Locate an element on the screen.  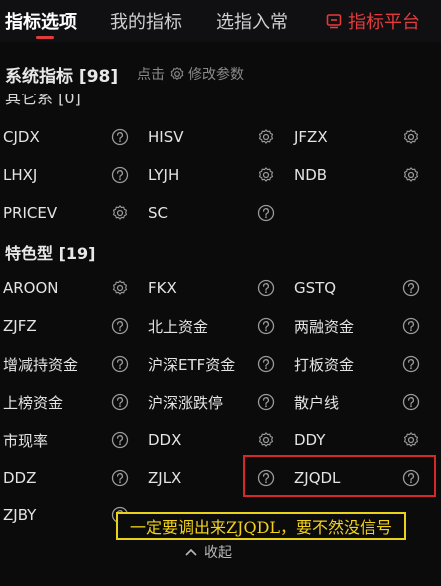
indicator-platform-button: 指标平台 is located at coordinates (373, 21).